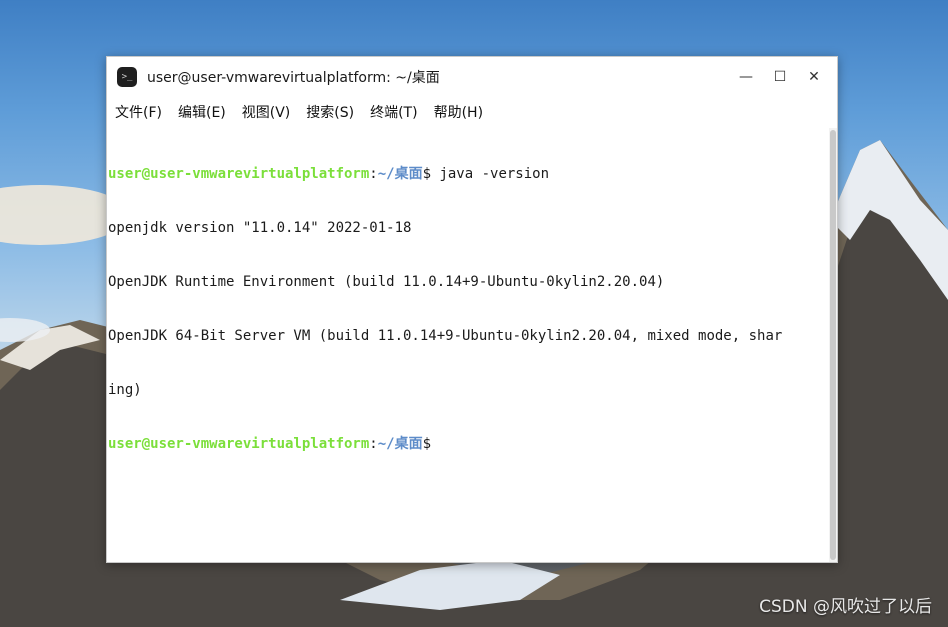 The width and height of the screenshot is (948, 627). I want to click on window-controls: — ☐ ✕, so click(780, 77).